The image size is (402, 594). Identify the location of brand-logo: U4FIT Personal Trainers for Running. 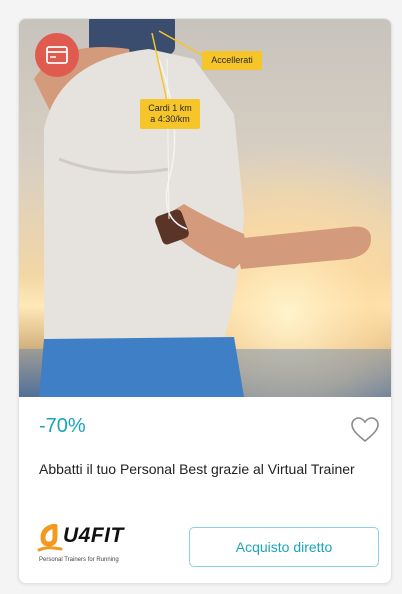
(107, 546).